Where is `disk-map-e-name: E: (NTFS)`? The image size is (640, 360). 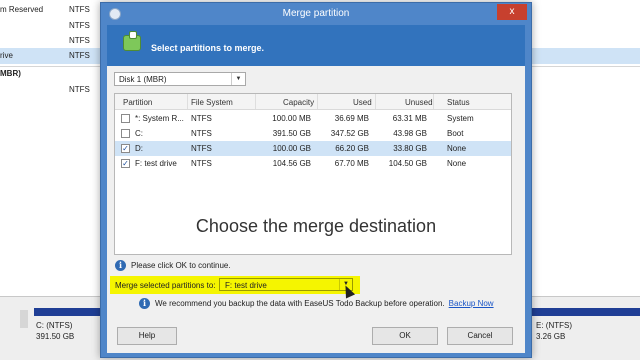 disk-map-e-name: E: (NTFS) is located at coordinates (554, 325).